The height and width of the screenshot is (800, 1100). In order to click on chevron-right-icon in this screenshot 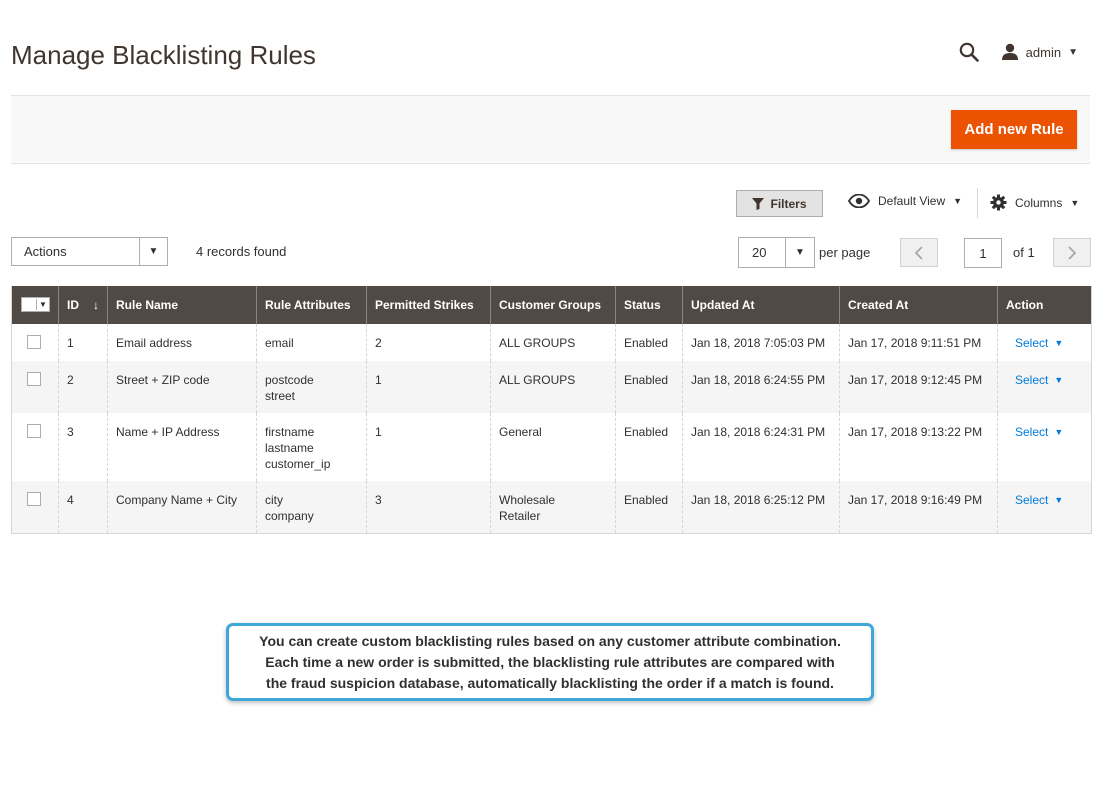, I will do `click(1072, 252)`.